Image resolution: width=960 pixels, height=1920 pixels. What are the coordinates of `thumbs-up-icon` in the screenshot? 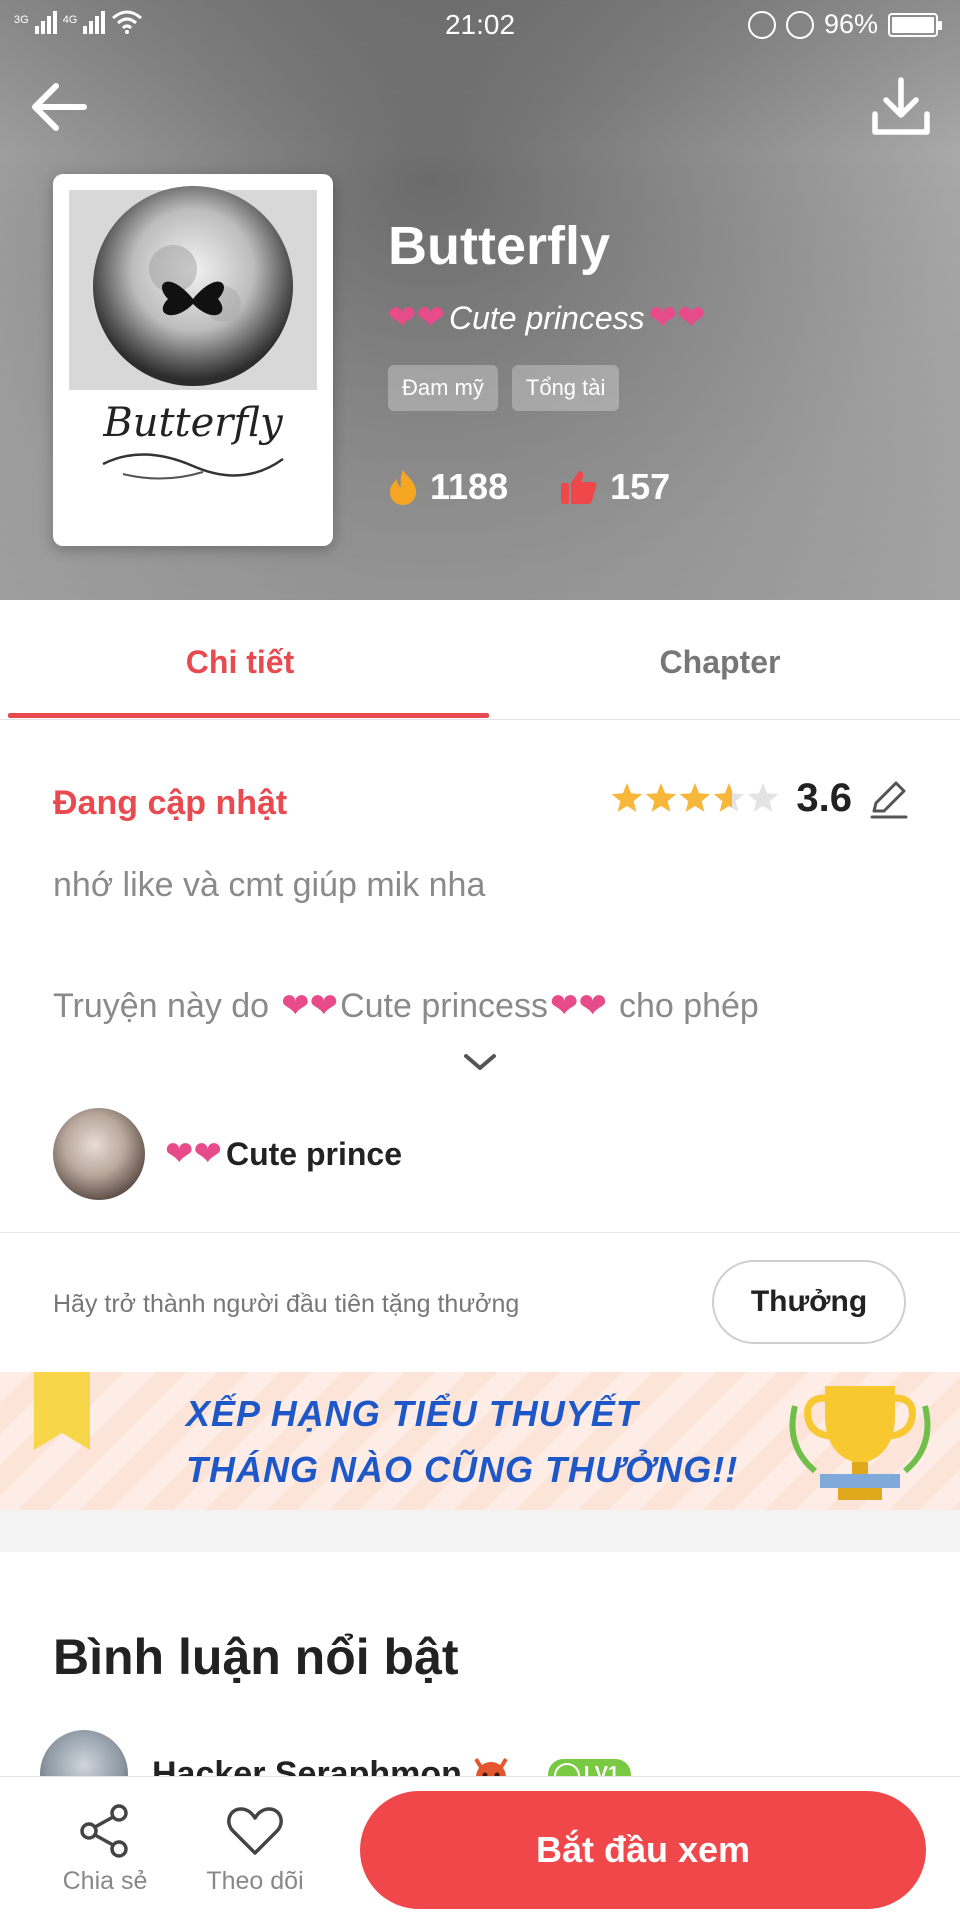 It's located at (579, 487).